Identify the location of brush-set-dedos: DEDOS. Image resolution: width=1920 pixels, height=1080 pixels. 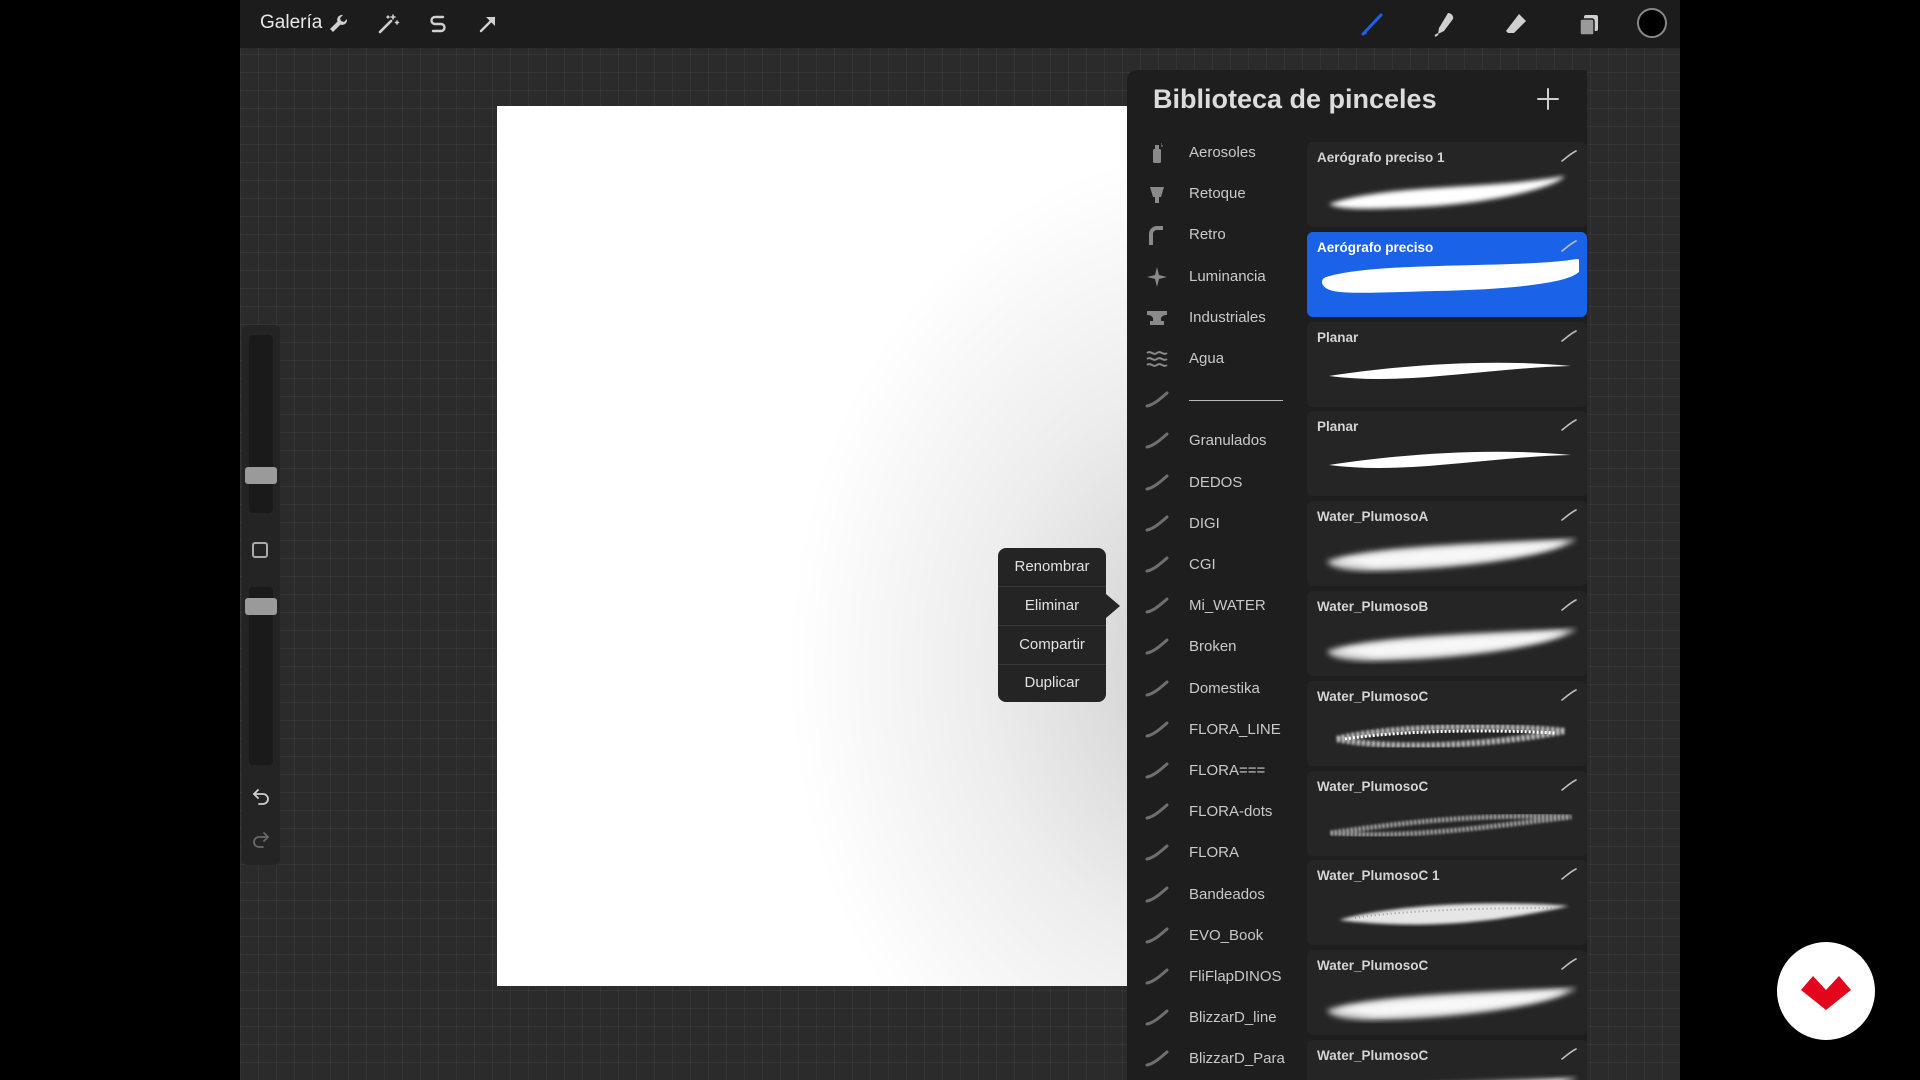
(1217, 483).